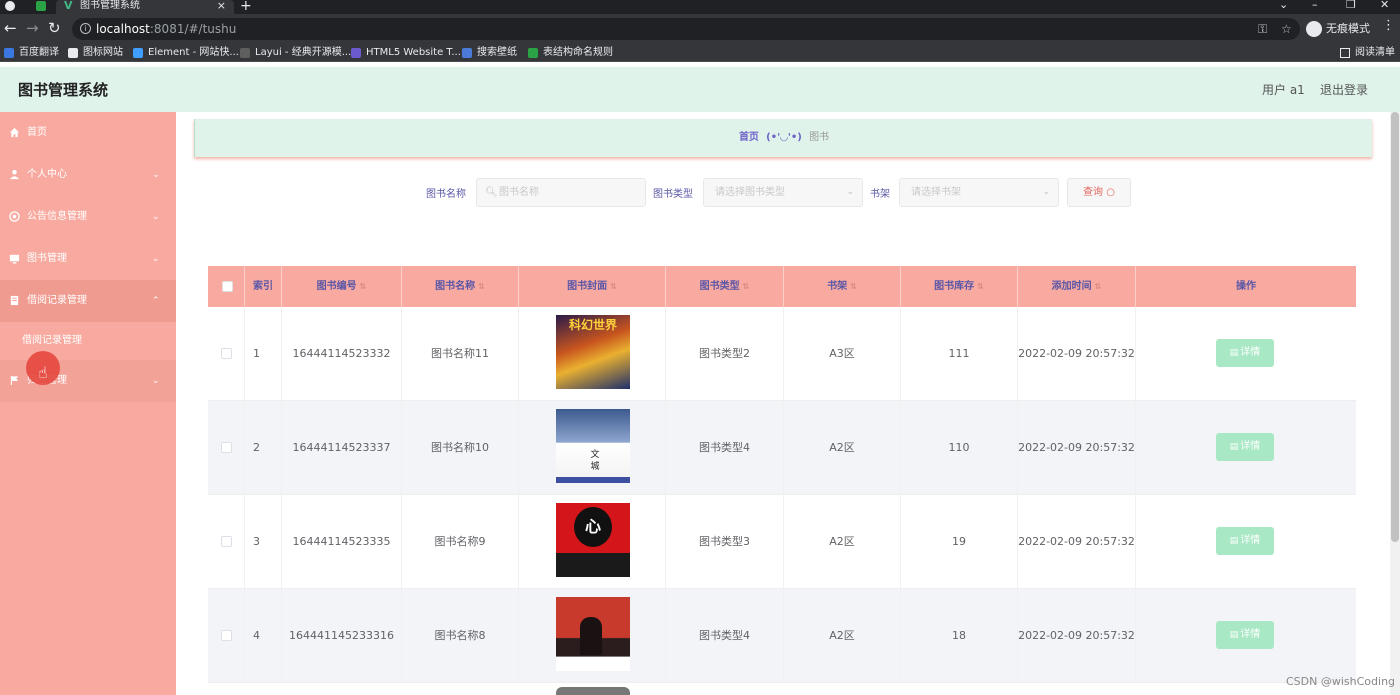  What do you see at coordinates (842, 354) in the screenshot?
I see `cell-shelf: A3区` at bounding box center [842, 354].